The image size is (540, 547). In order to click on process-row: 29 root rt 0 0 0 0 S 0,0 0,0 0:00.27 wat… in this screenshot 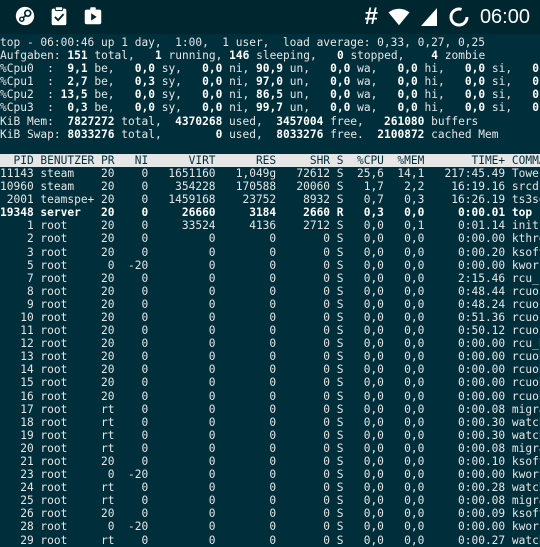, I will do `click(270, 540)`.